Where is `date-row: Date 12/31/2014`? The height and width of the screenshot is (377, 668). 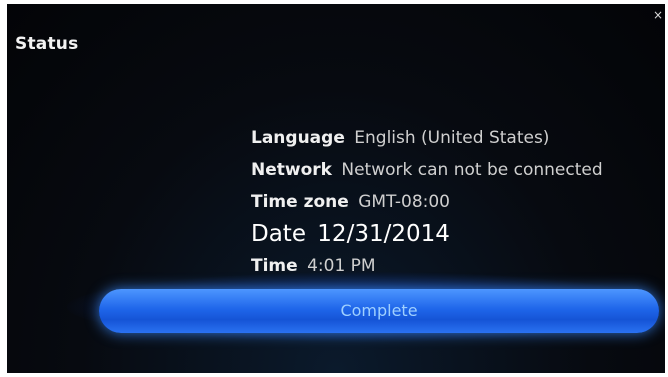
date-row: Date 12/31/2014 is located at coordinates (427, 234).